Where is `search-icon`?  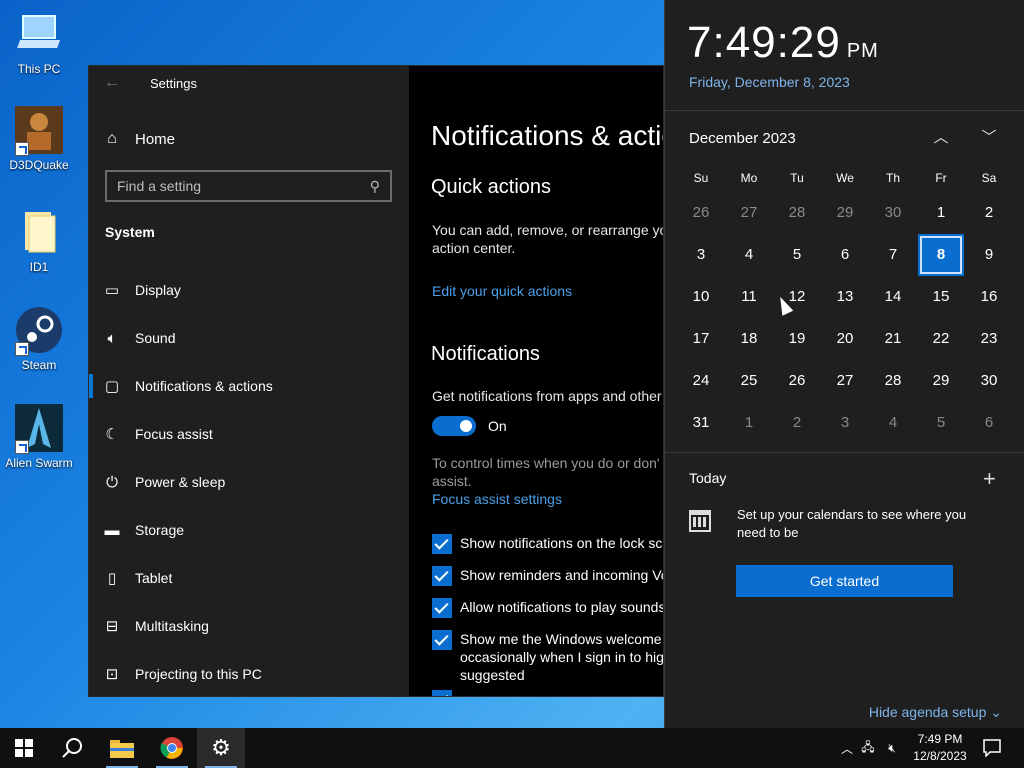 search-icon is located at coordinates (72, 748).